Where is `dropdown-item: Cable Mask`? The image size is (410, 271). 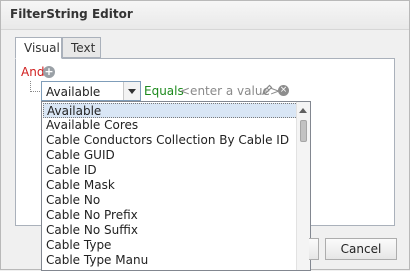 dropdown-item: Cable Mask is located at coordinates (172, 185).